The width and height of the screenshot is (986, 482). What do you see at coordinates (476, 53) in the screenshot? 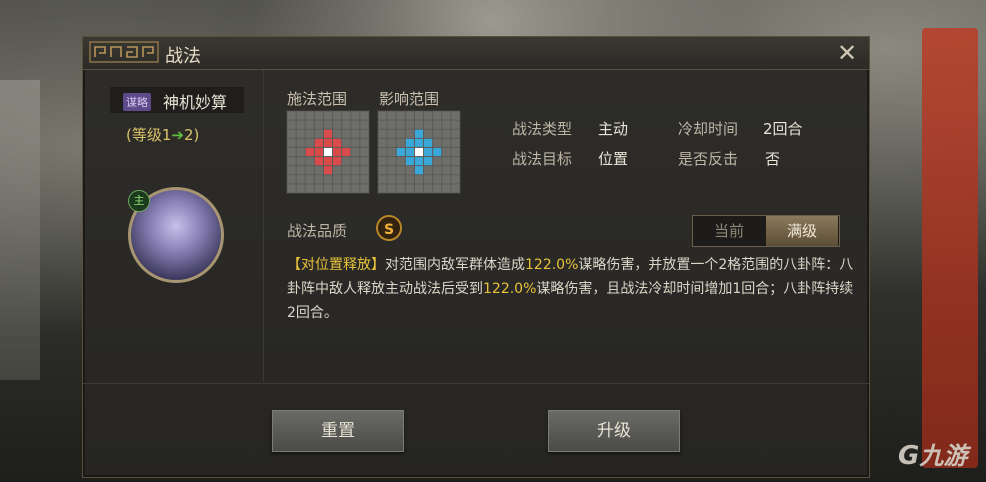
I see `dialog-titlebar: 战法 ✕` at bounding box center [476, 53].